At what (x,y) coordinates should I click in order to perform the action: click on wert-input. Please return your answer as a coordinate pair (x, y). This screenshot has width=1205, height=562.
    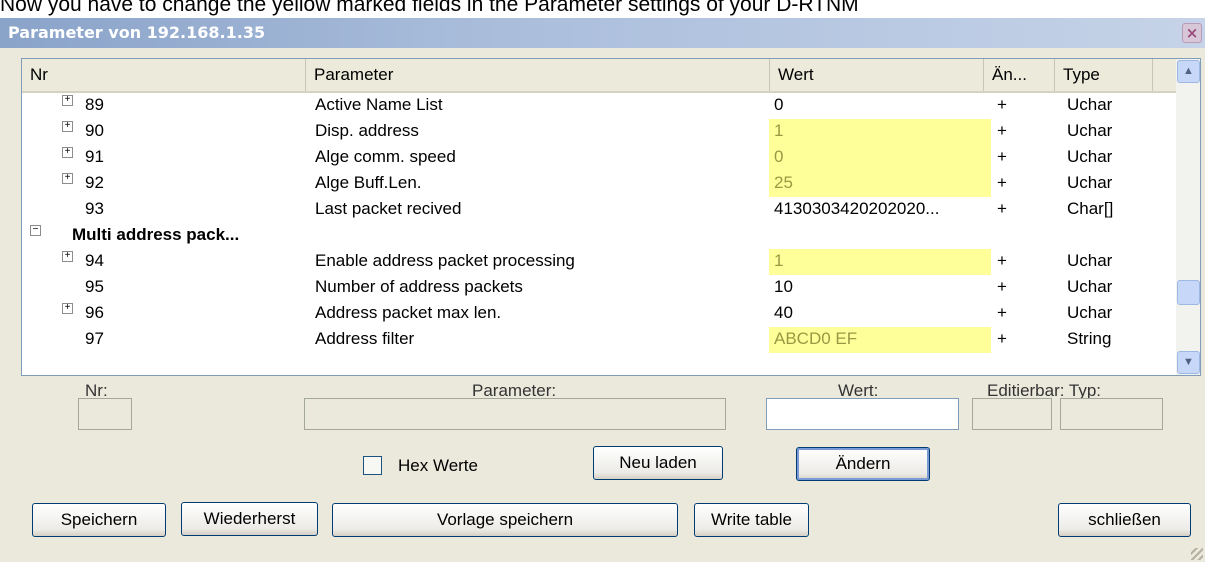
    Looking at the image, I should click on (862, 414).